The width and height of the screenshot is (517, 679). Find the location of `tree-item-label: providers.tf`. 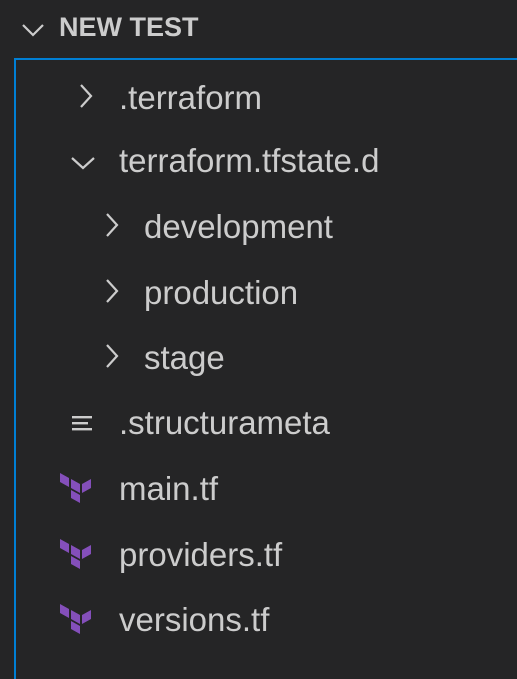

tree-item-label: providers.tf is located at coordinates (201, 554).